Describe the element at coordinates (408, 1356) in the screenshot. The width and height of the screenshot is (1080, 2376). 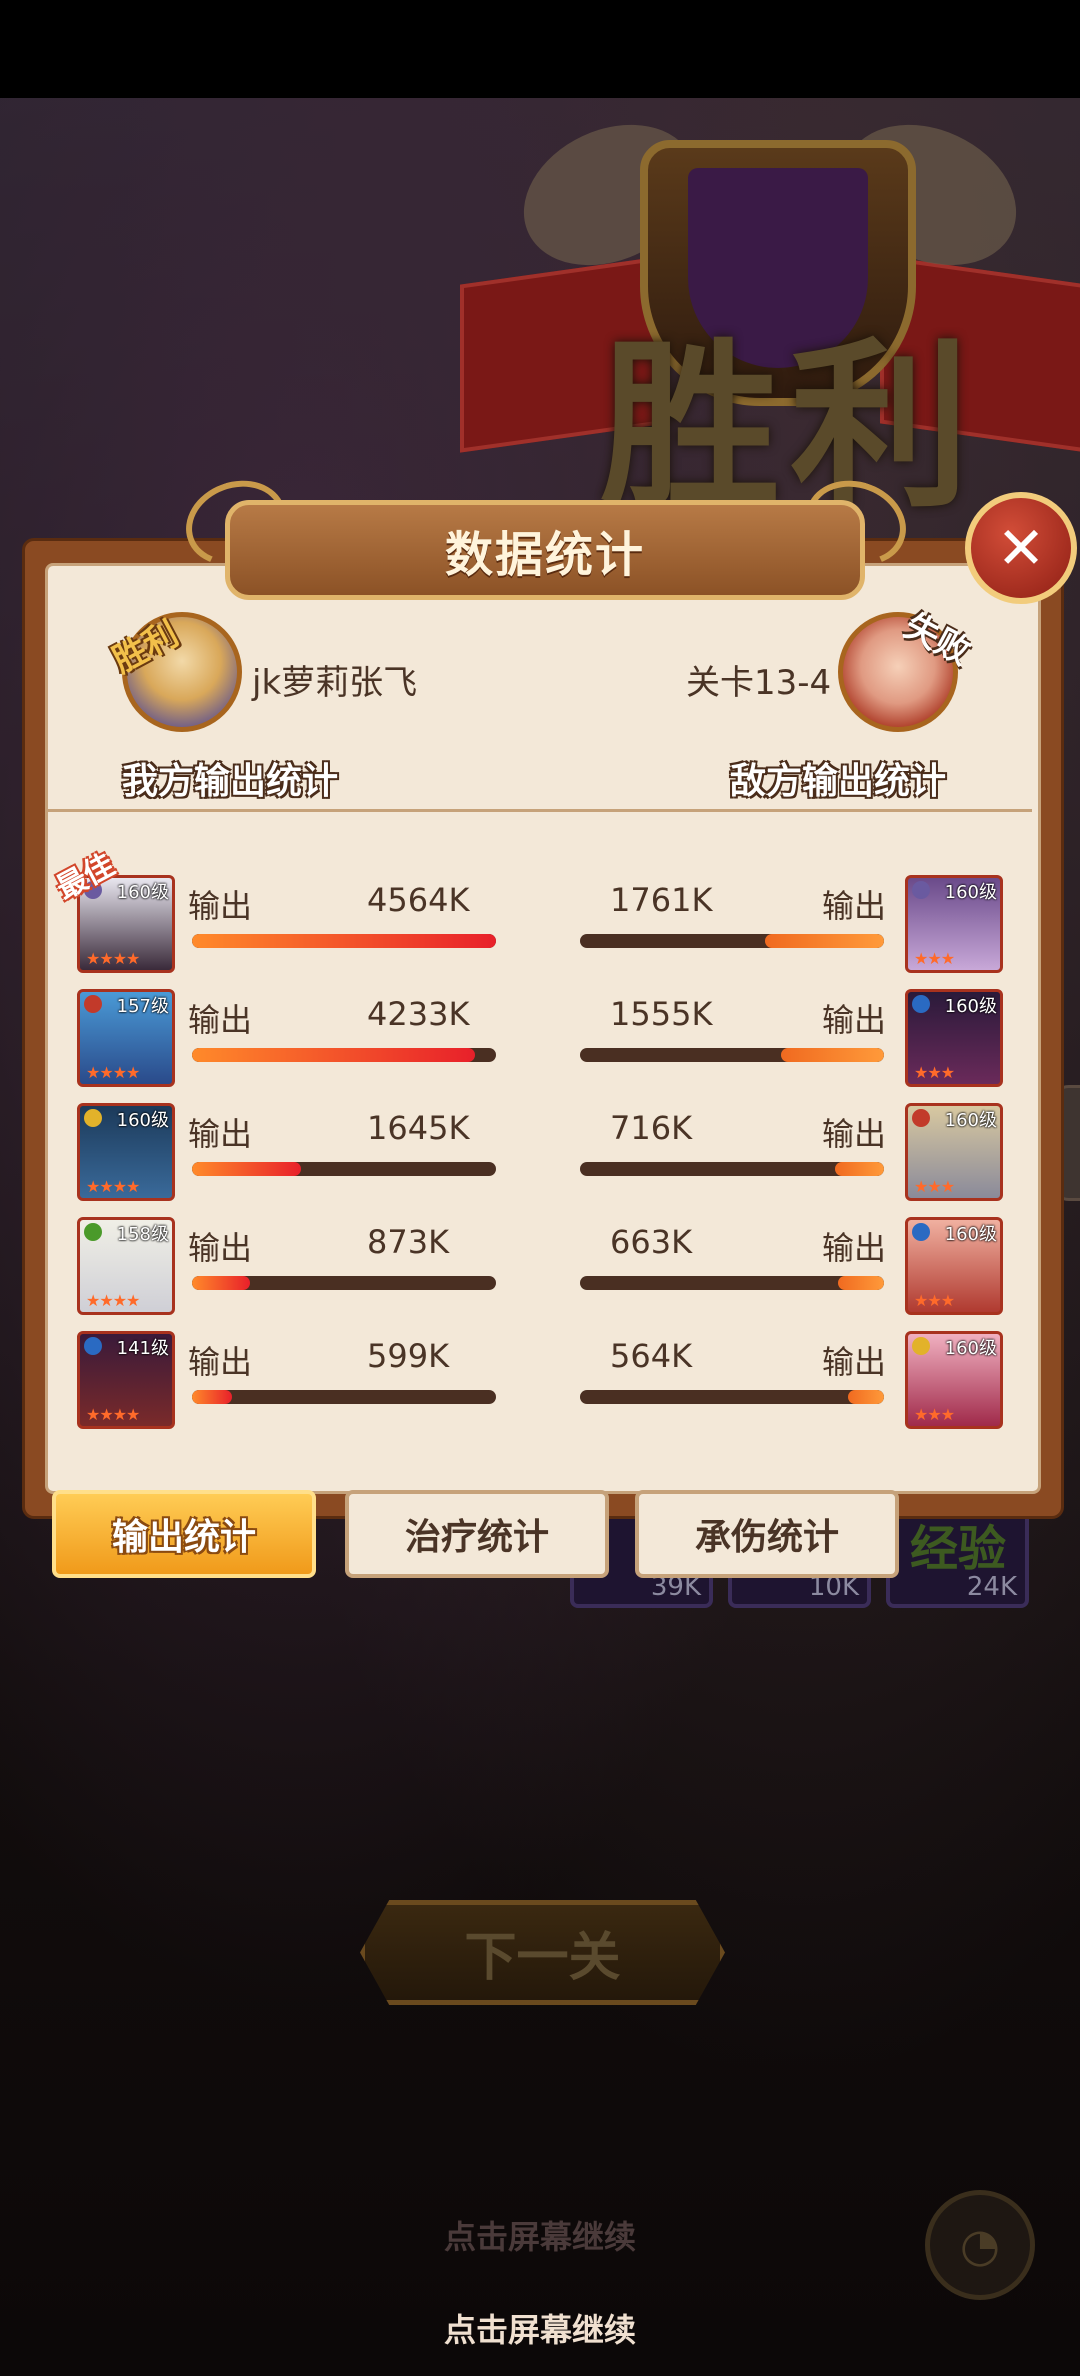
I see `my-output-value: 599K` at that location.